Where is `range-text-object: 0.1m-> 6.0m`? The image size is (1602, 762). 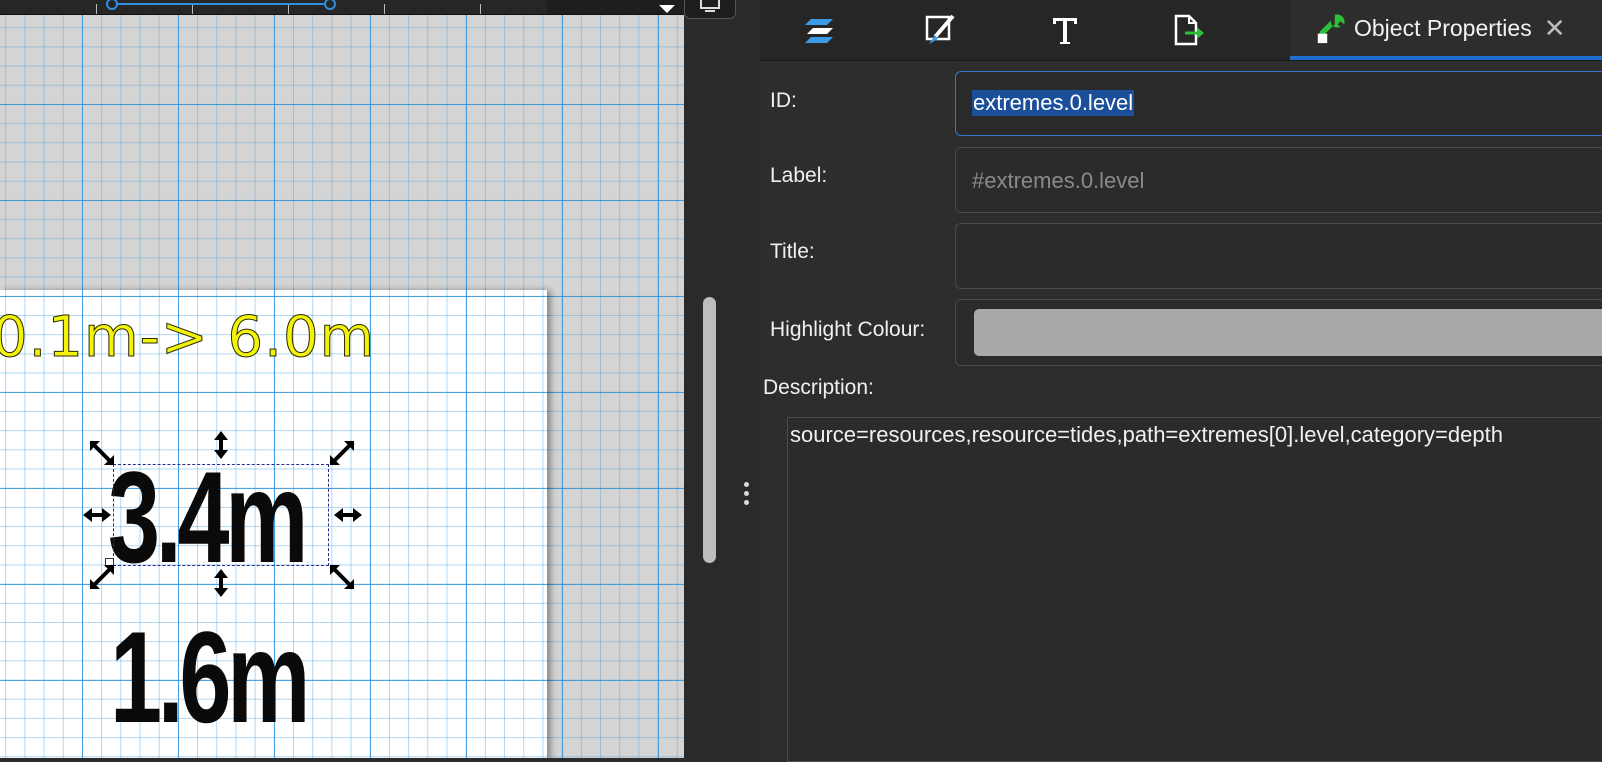 range-text-object: 0.1m-> 6.0m is located at coordinates (187, 337).